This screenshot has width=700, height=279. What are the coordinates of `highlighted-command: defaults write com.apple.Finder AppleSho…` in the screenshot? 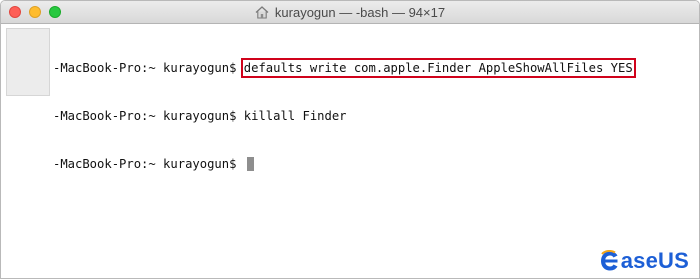 It's located at (438, 68).